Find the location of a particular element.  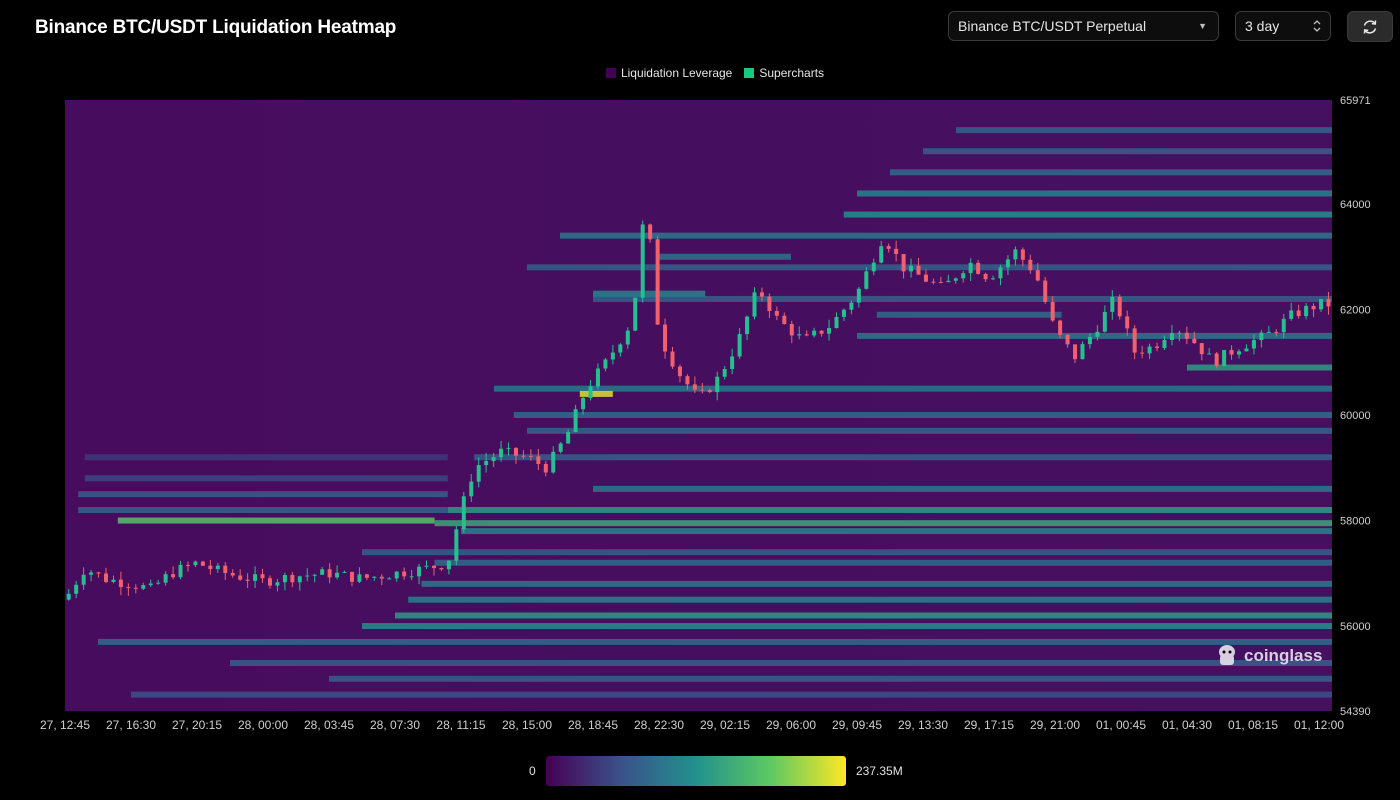

x-tick-label: 28, 11:15 is located at coordinates (460, 725).